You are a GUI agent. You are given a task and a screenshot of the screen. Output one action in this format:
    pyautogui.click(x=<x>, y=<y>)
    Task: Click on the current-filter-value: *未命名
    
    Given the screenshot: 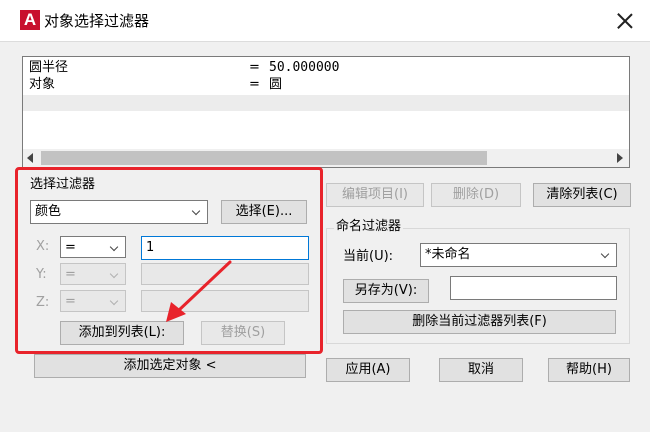 What is the action you would take?
    pyautogui.click(x=448, y=254)
    